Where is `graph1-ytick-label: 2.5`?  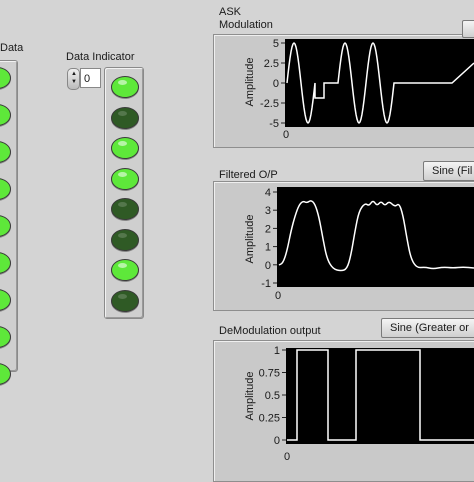
graph1-ytick-label: 2.5 is located at coordinates (271, 64).